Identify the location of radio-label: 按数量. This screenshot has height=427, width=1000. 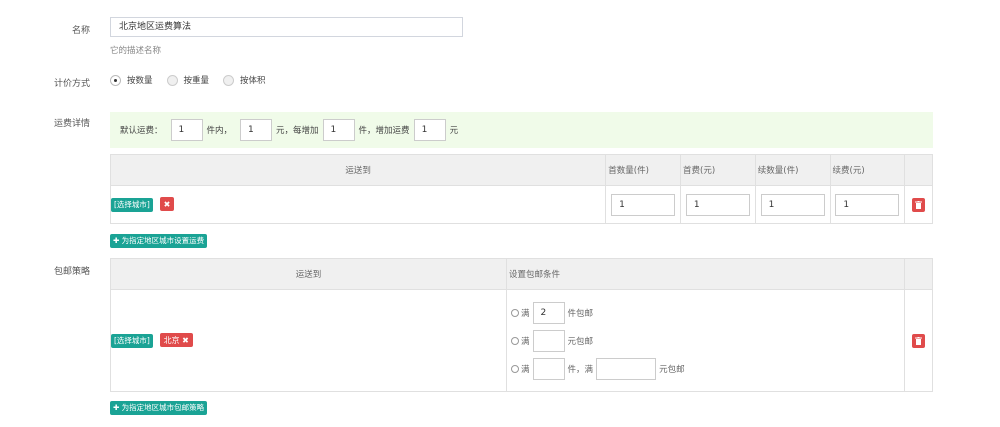
(140, 81).